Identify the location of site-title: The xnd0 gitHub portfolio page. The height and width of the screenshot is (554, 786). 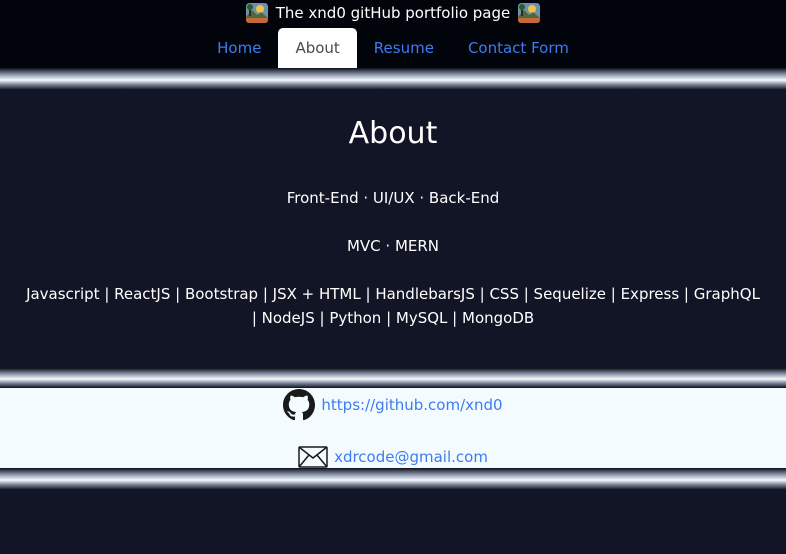
(393, 13).